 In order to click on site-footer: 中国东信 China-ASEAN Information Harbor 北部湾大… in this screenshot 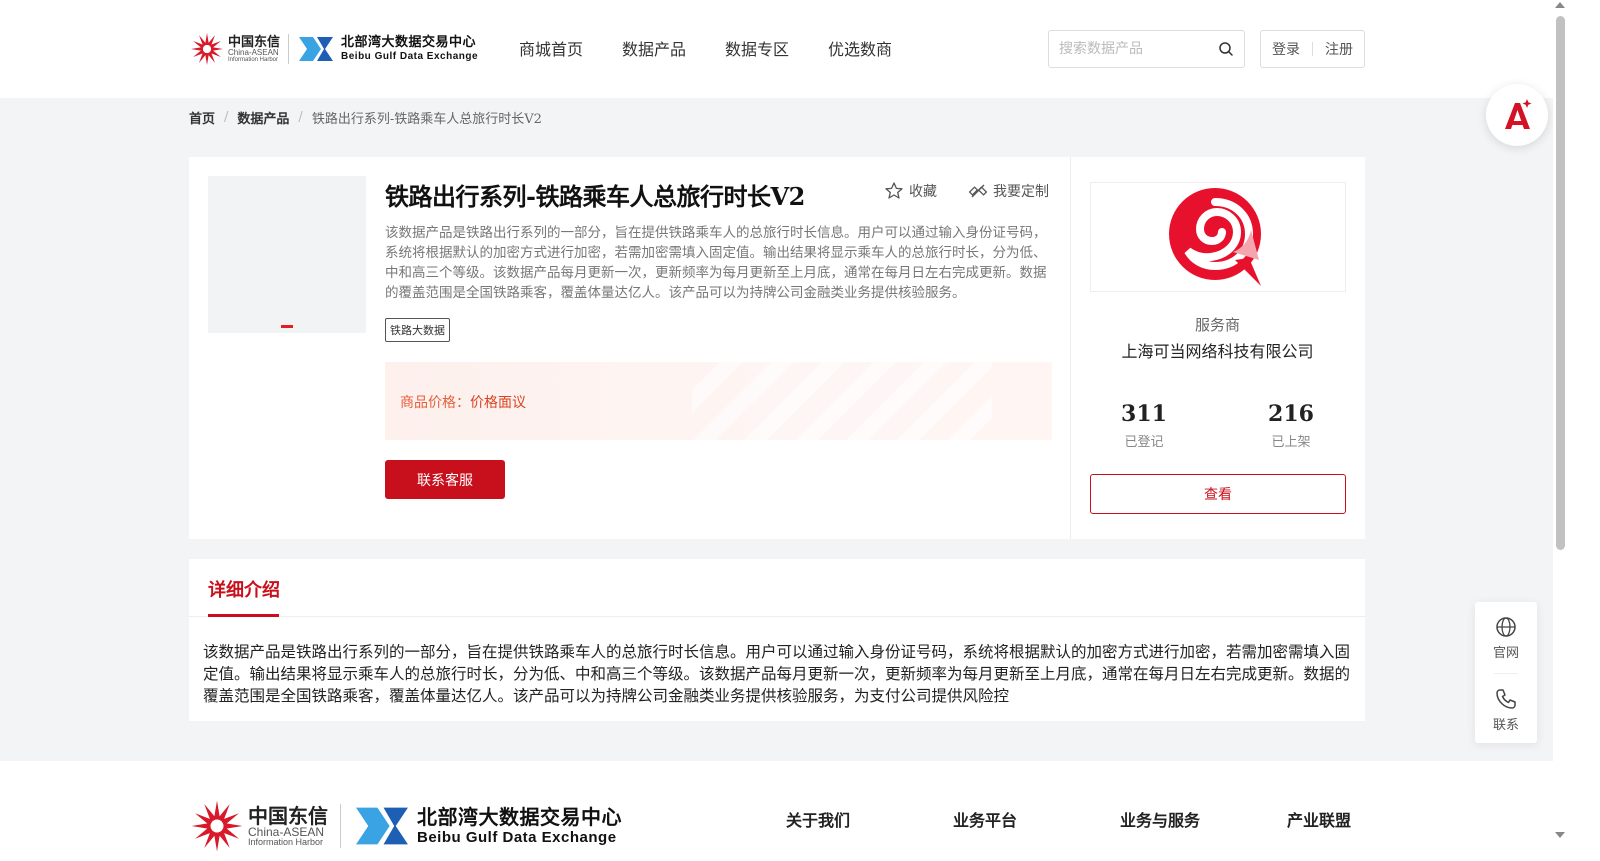, I will do `click(784, 811)`.